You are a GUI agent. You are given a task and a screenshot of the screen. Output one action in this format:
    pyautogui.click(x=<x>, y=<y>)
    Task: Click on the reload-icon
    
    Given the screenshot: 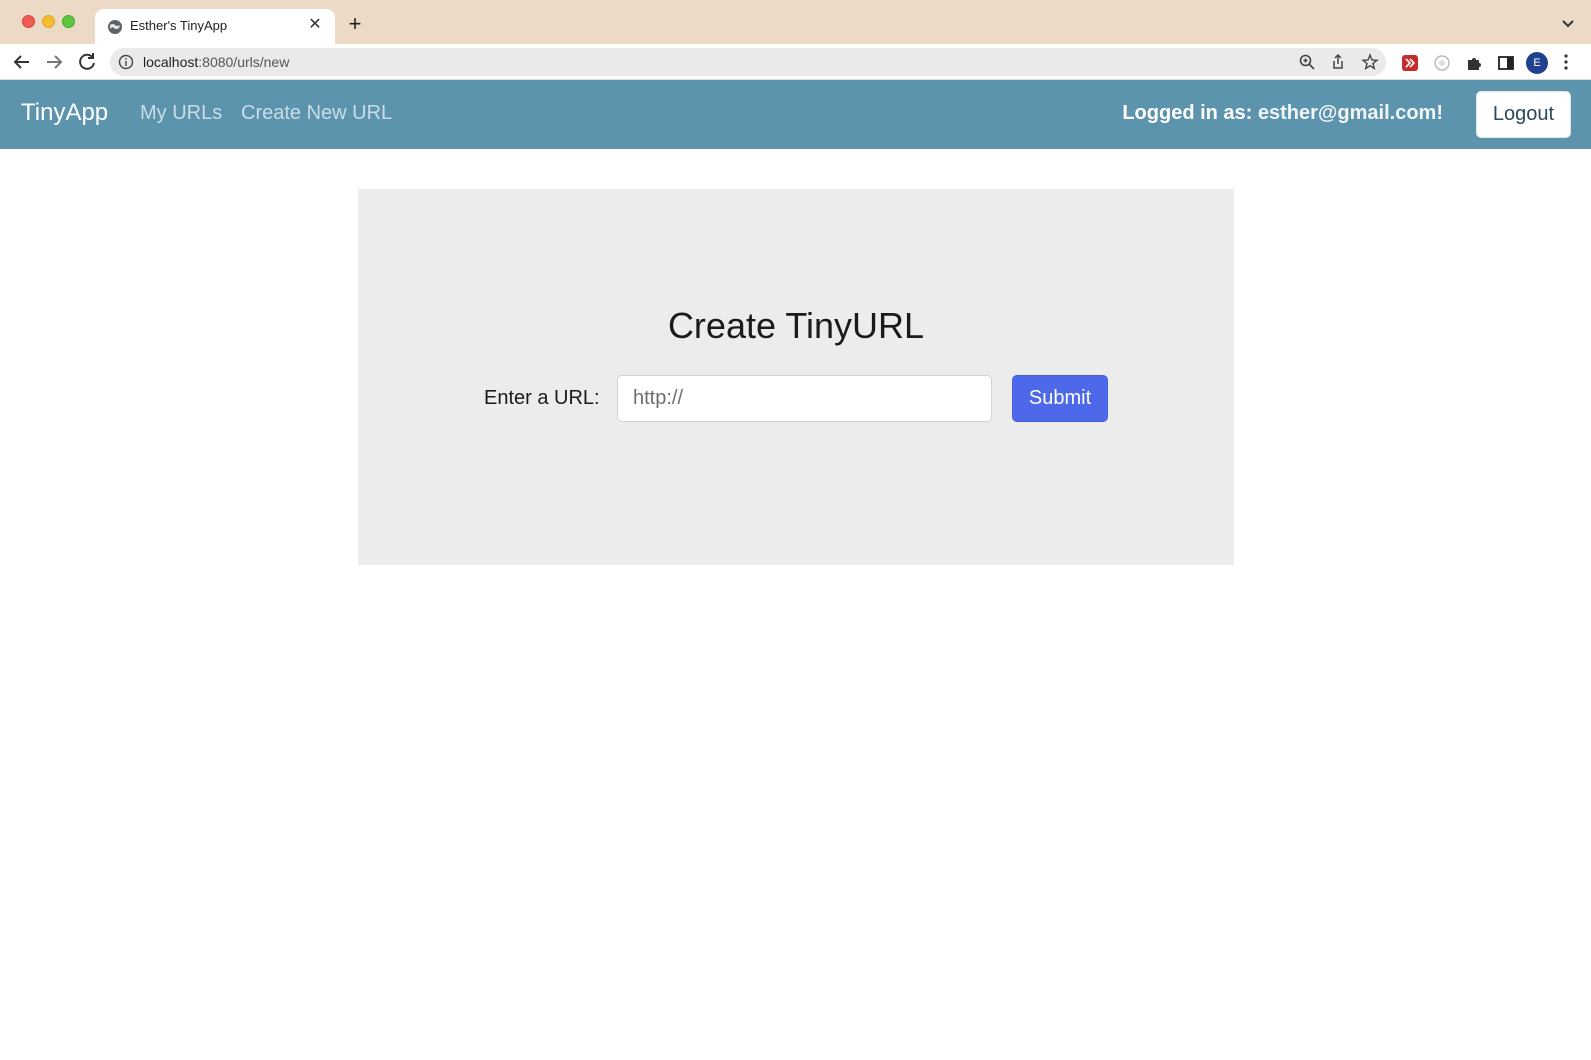 What is the action you would take?
    pyautogui.click(x=87, y=62)
    